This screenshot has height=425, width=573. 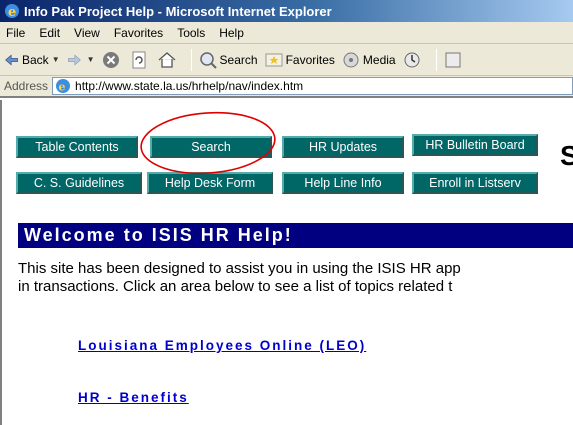 I want to click on toolbar: Back ▼ ▼ Search Favorites Media, so click(x=286, y=60).